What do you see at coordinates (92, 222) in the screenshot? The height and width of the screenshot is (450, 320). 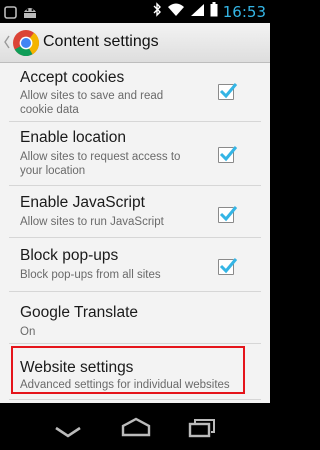 I see `setting-summary: Allow sites to run JavaScript` at bounding box center [92, 222].